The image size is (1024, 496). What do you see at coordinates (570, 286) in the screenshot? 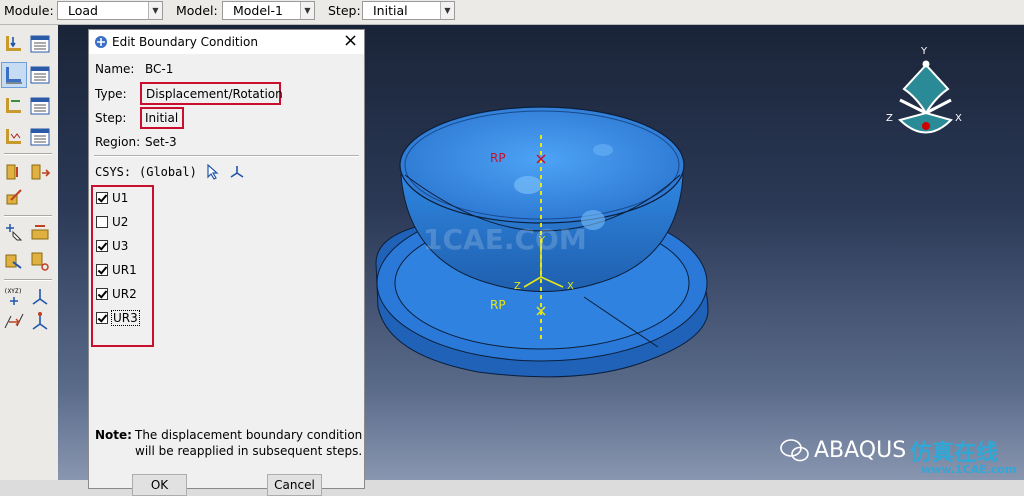
I see `axis-x-label: X` at bounding box center [570, 286].